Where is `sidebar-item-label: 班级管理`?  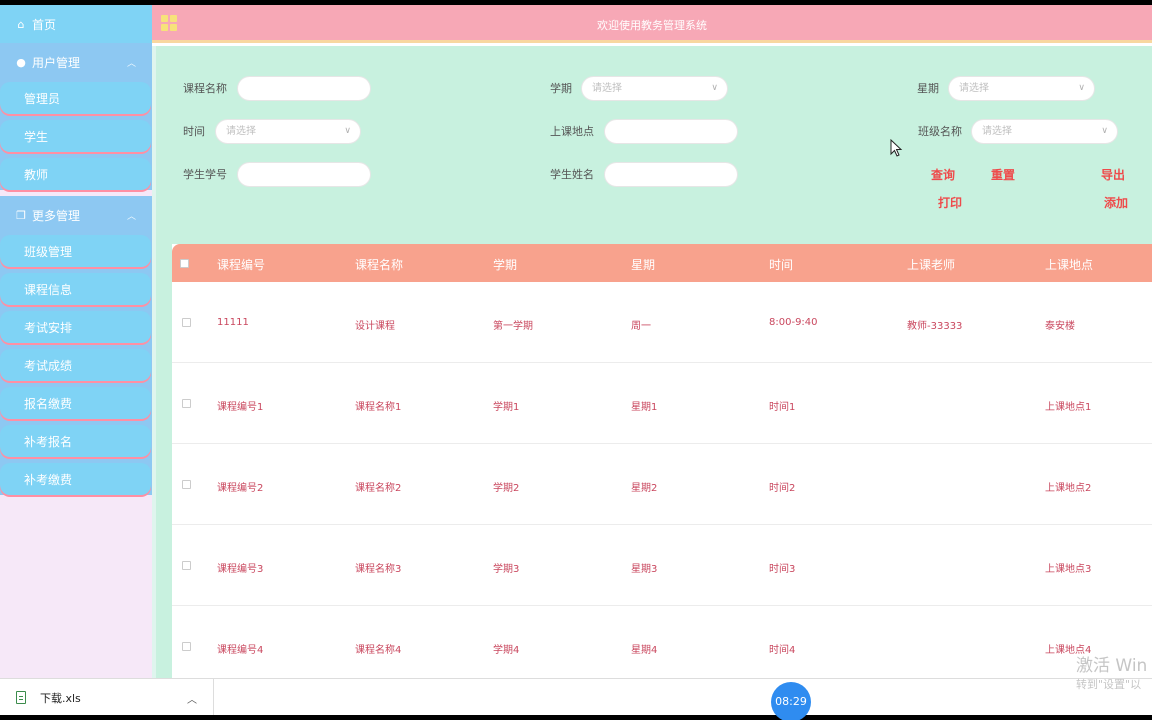
sidebar-item-label: 班级管理 is located at coordinates (48, 251).